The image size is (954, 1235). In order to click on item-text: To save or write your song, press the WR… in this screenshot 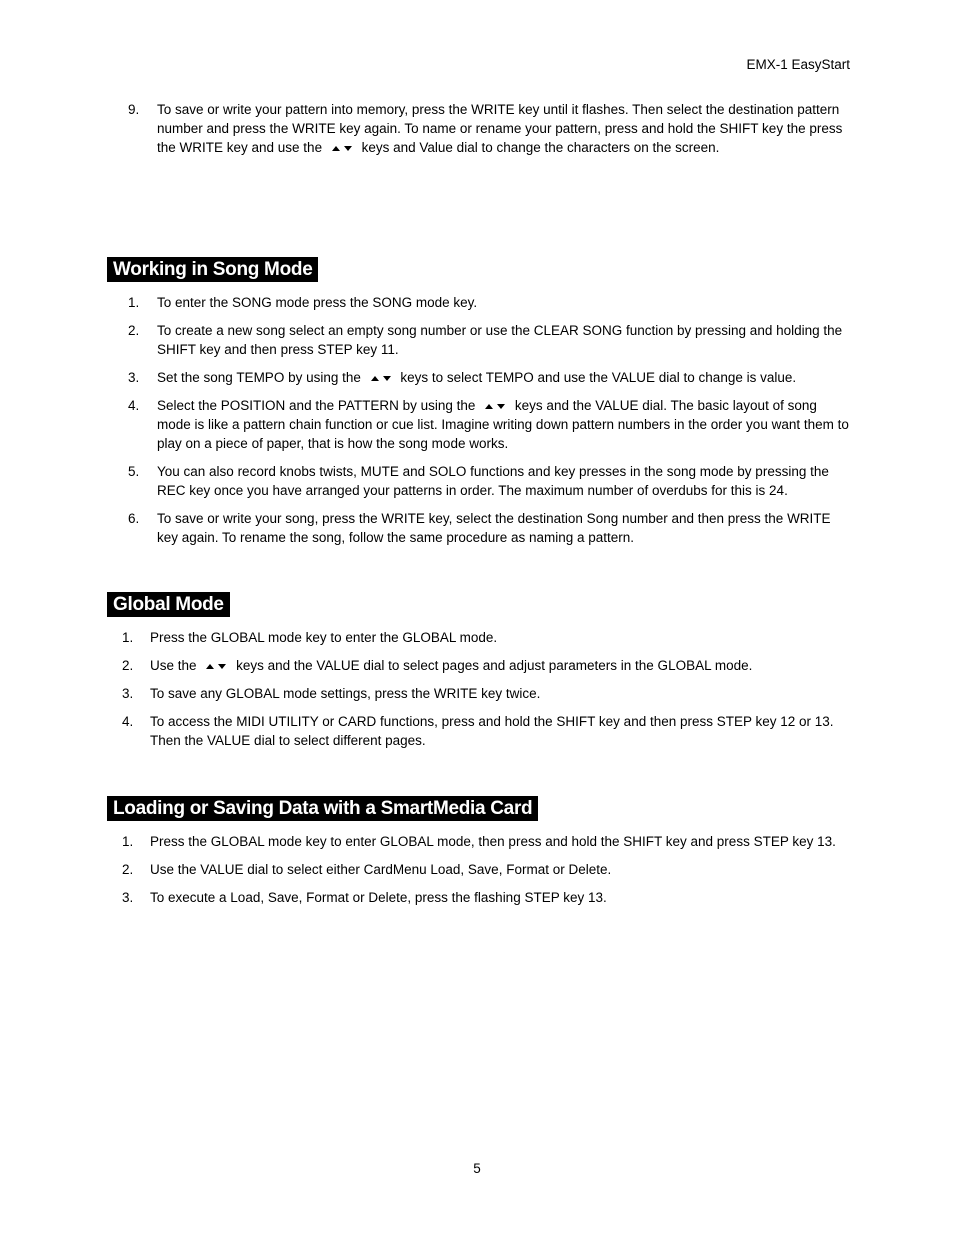, I will do `click(494, 528)`.